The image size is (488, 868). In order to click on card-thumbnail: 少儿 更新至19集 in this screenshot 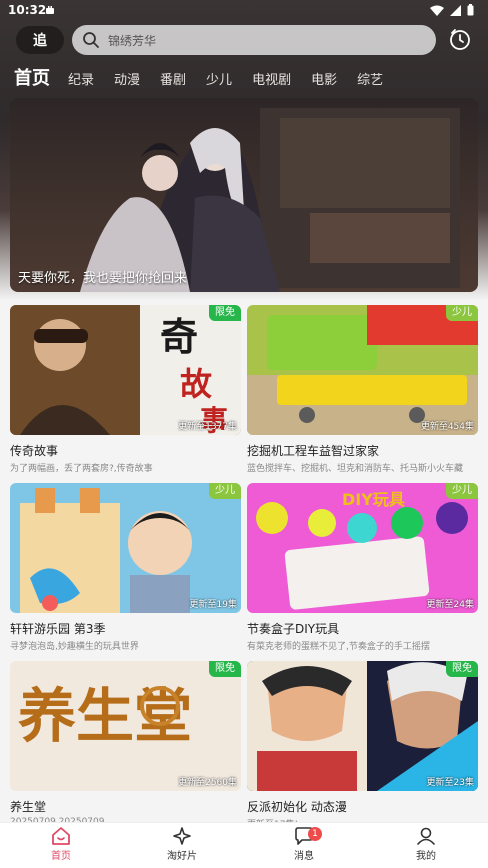, I will do `click(125, 548)`.